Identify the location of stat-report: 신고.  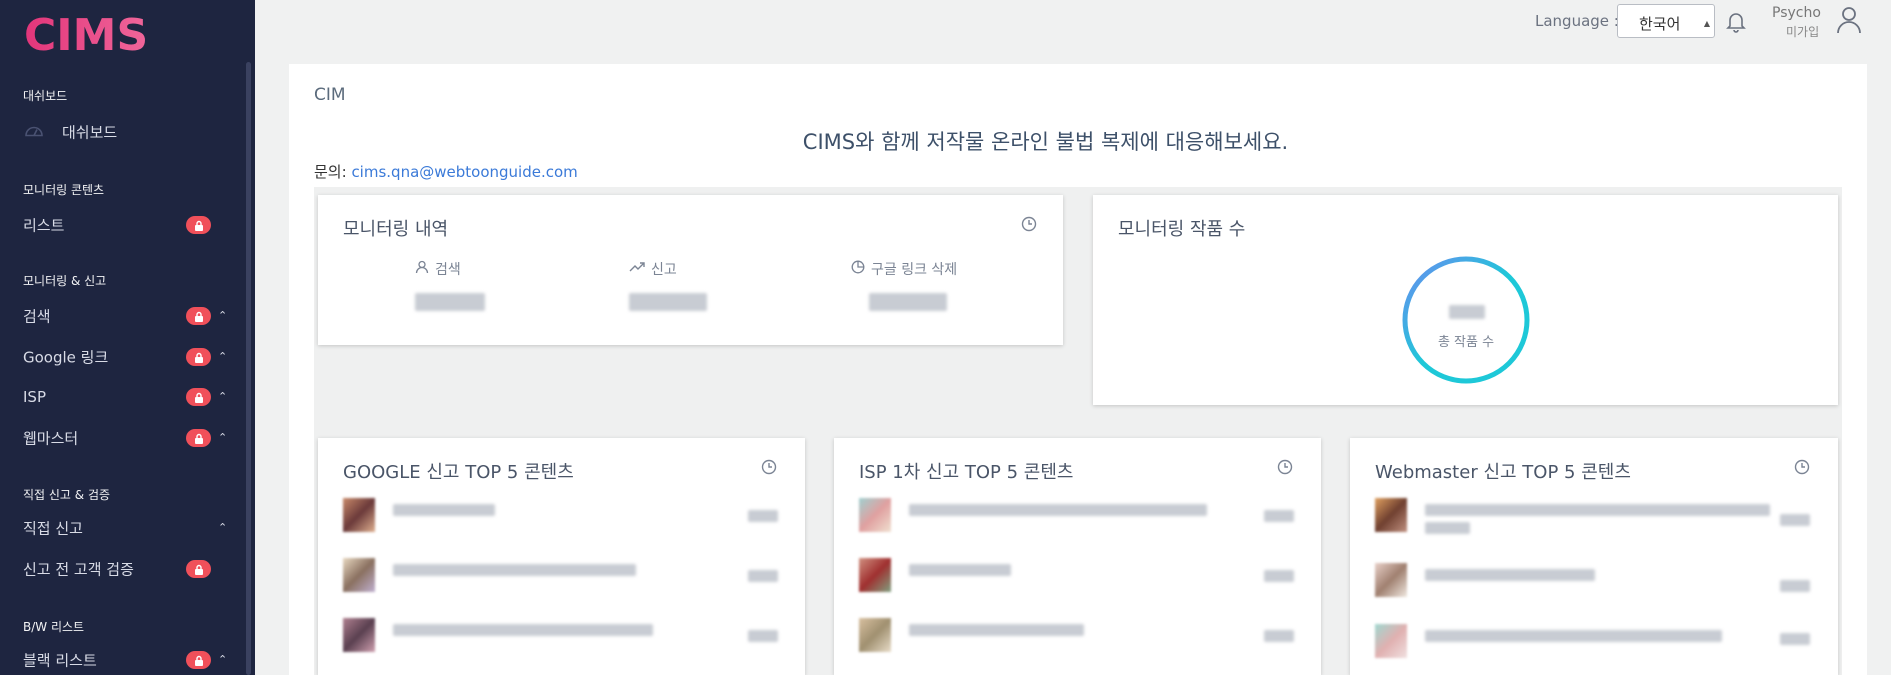
(729, 285).